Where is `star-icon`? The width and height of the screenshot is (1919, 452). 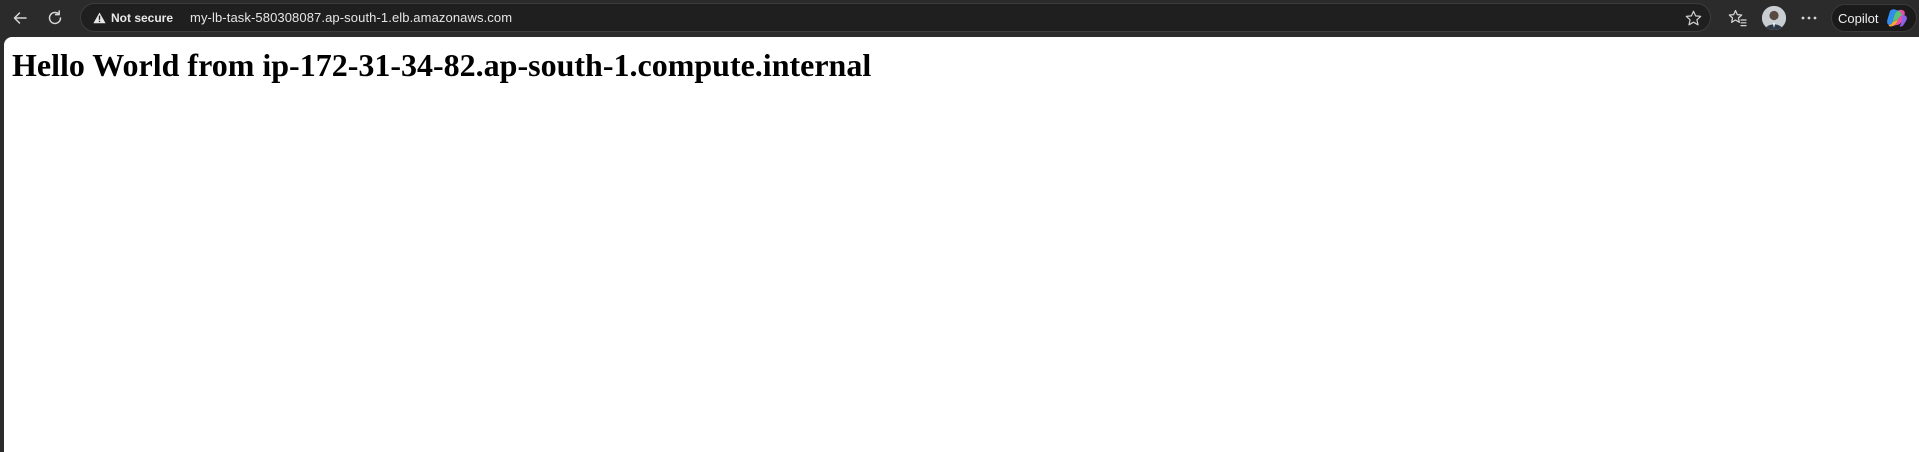 star-icon is located at coordinates (1693, 17).